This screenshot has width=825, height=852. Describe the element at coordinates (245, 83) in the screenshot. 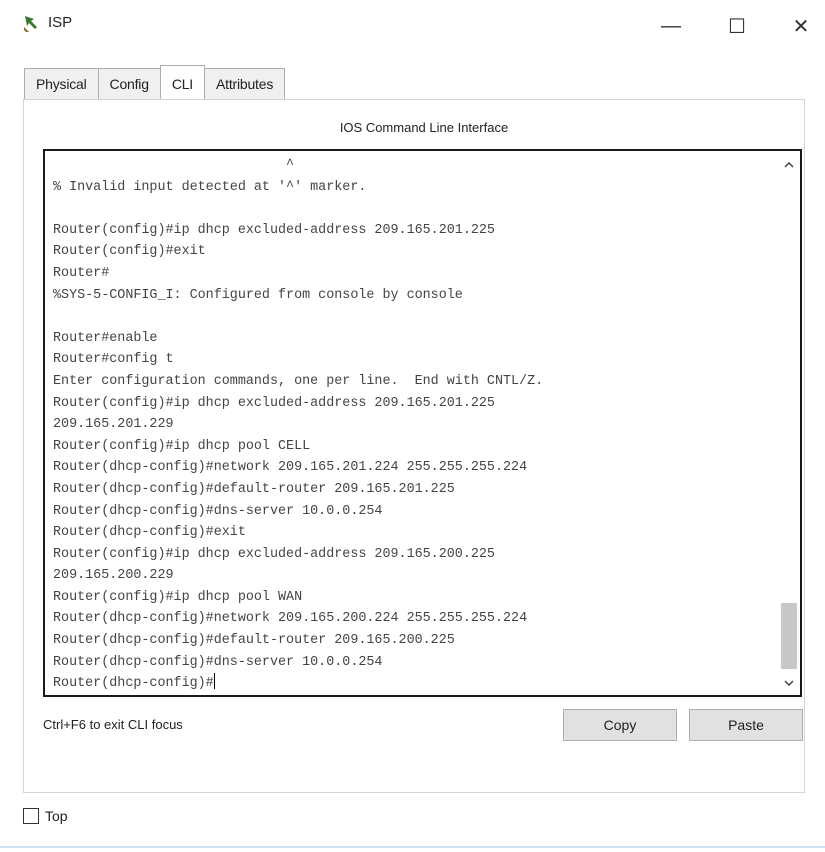

I see `tab-attributes: Attributes` at that location.